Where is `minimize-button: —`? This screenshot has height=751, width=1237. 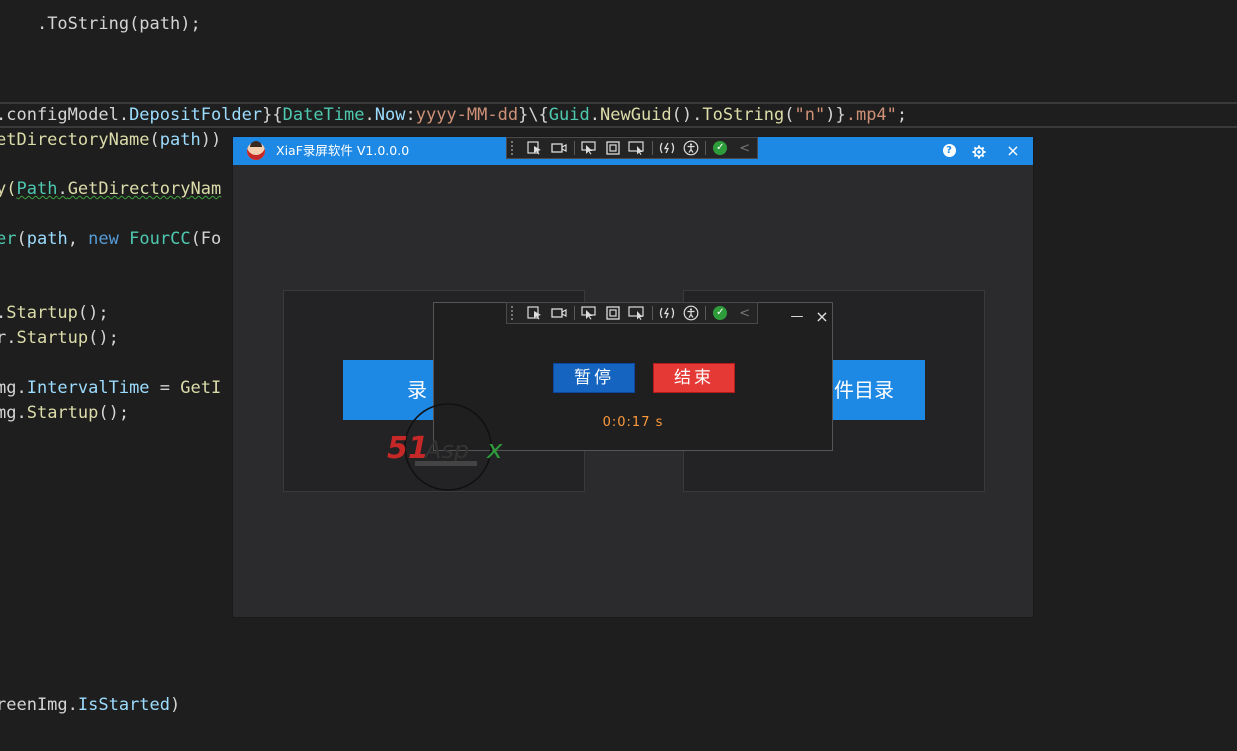 minimize-button: — is located at coordinates (797, 317).